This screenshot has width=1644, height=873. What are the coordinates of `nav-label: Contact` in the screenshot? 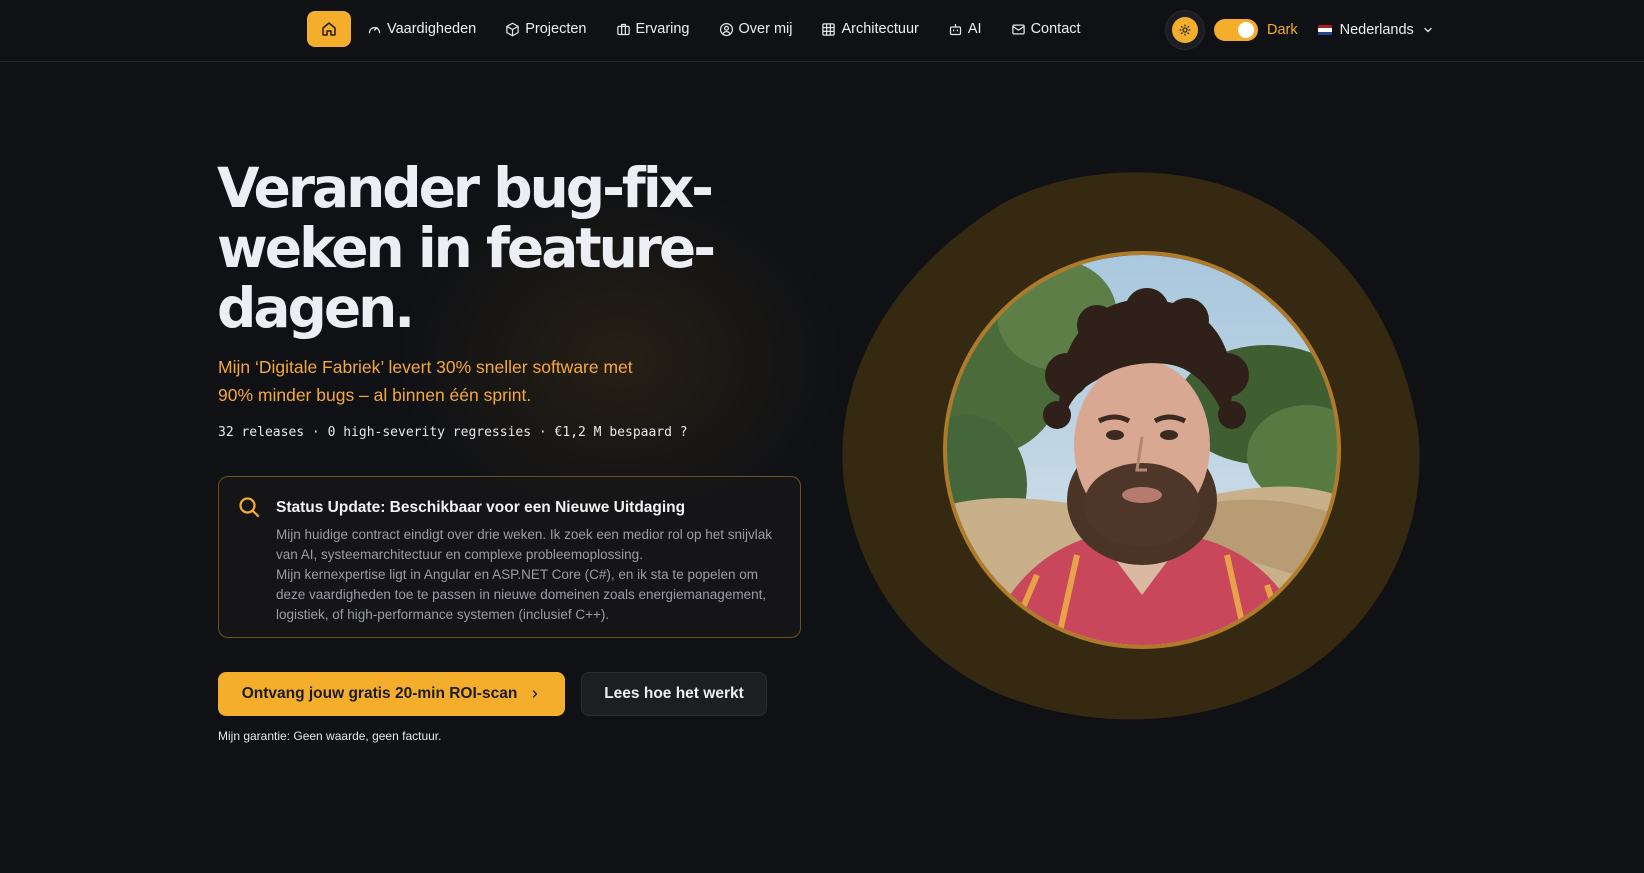 It's located at (1055, 29).